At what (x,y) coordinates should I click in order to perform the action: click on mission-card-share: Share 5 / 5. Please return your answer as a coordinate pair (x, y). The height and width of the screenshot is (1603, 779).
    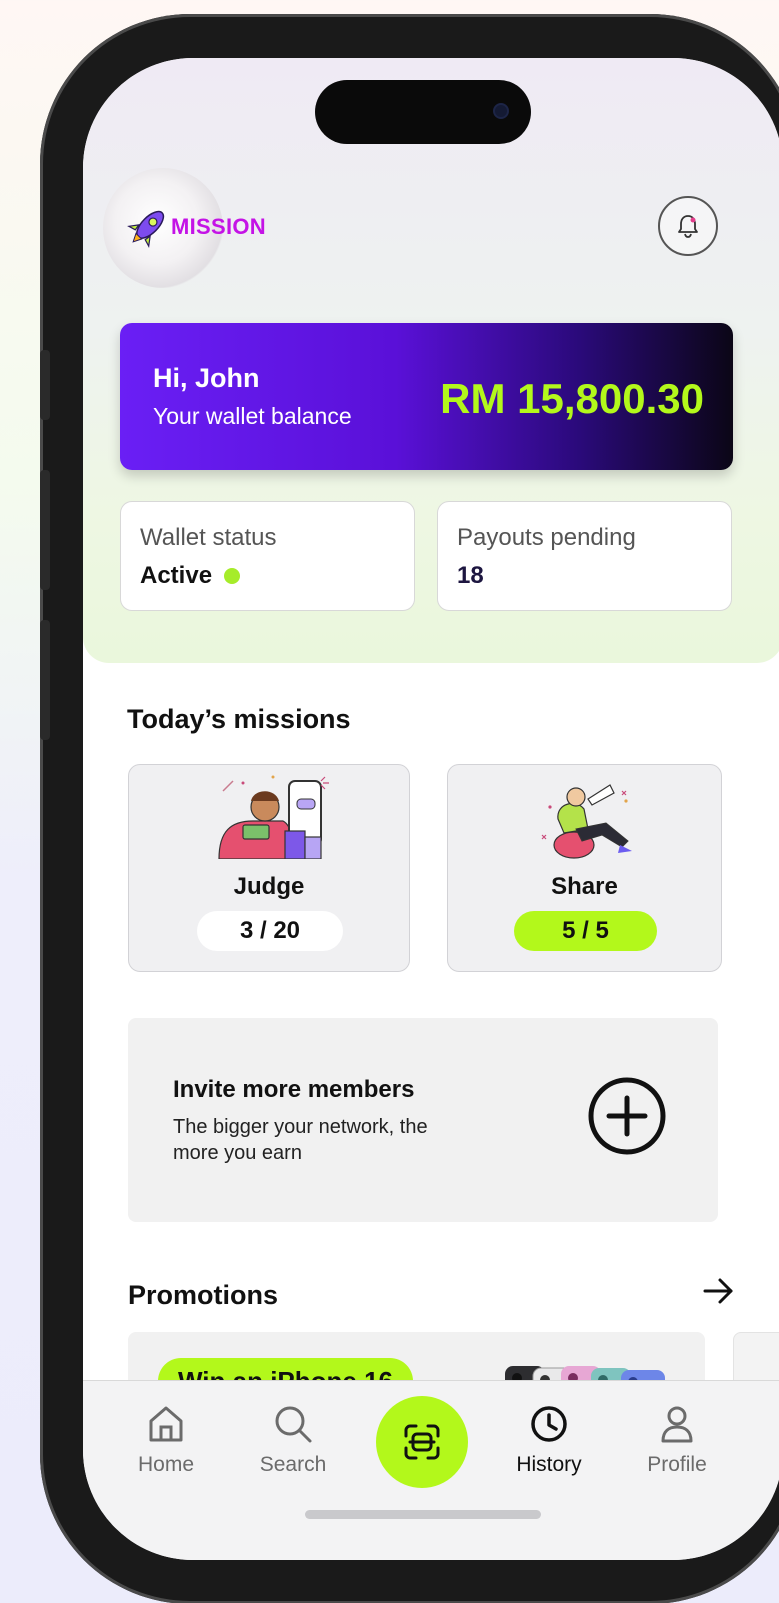
    Looking at the image, I should click on (584, 868).